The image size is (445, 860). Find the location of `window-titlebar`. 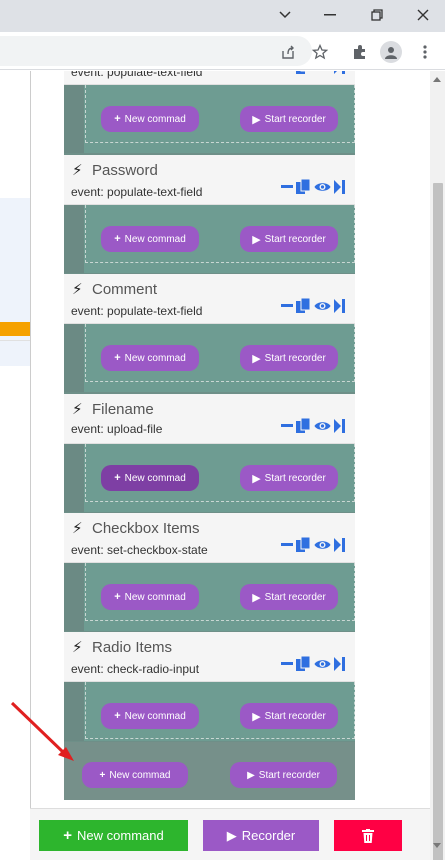

window-titlebar is located at coordinates (222, 16).